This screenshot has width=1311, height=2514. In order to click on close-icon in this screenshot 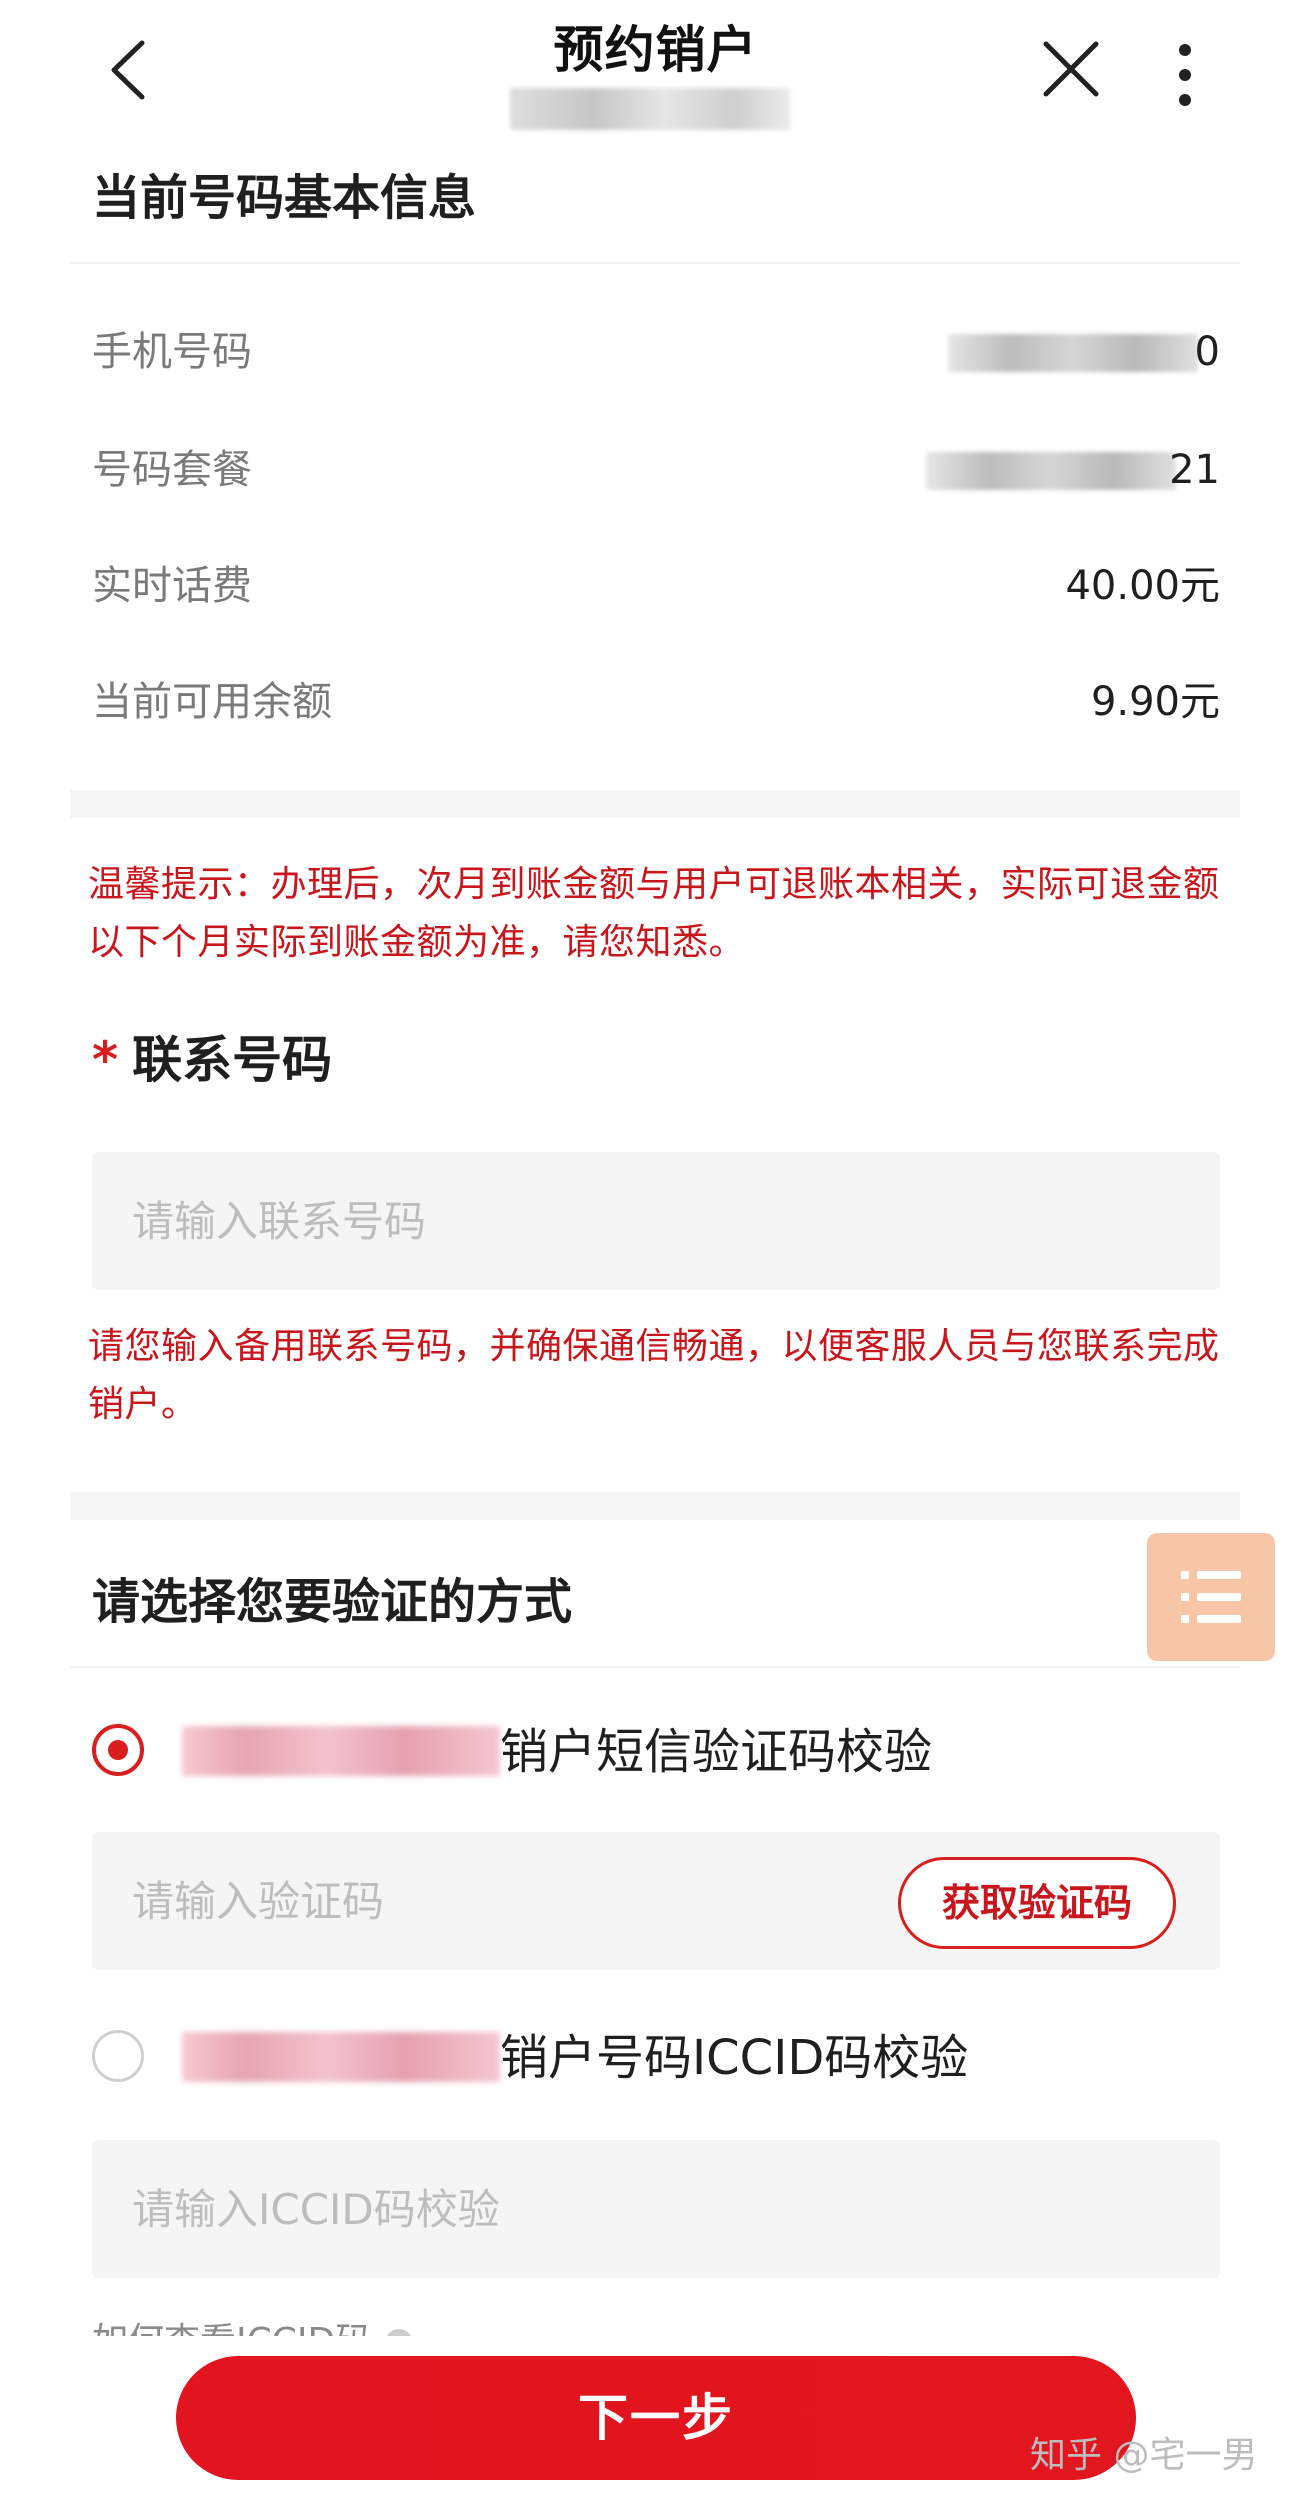, I will do `click(1071, 69)`.